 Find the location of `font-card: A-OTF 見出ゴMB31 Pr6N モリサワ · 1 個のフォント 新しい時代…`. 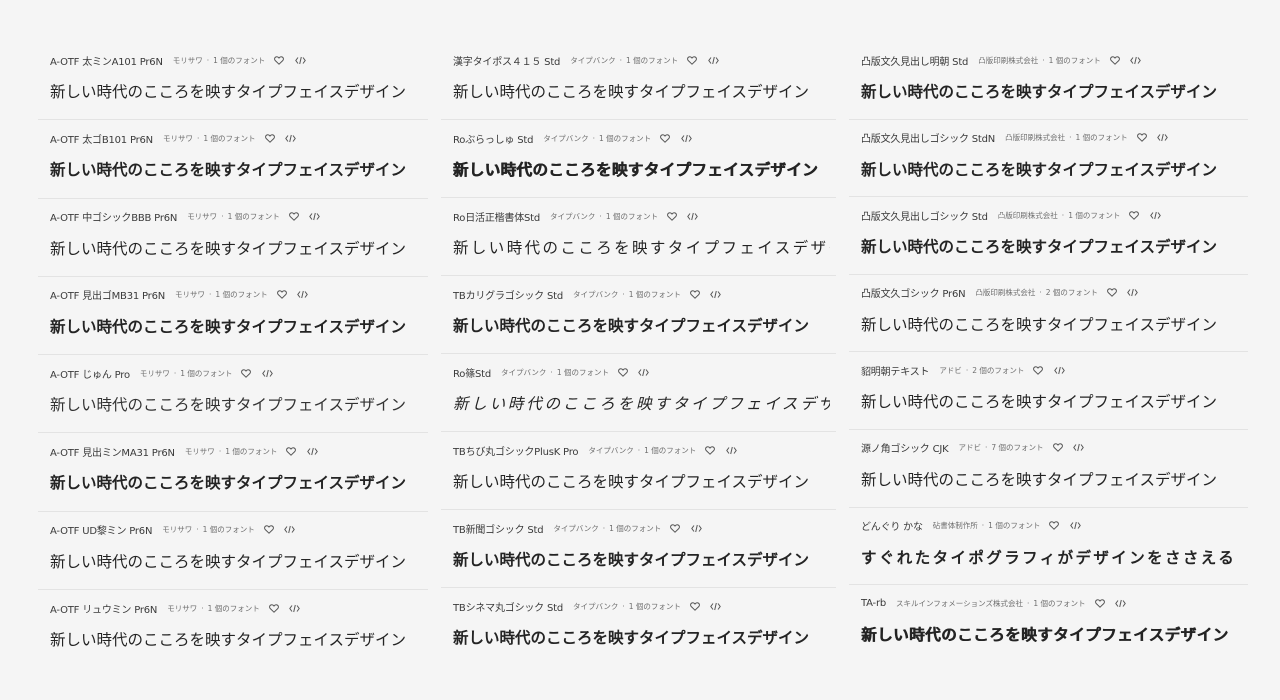

font-card: A-OTF 見出ゴMB31 Pr6N モリサワ · 1 個のフォント 新しい時代… is located at coordinates (233, 316).